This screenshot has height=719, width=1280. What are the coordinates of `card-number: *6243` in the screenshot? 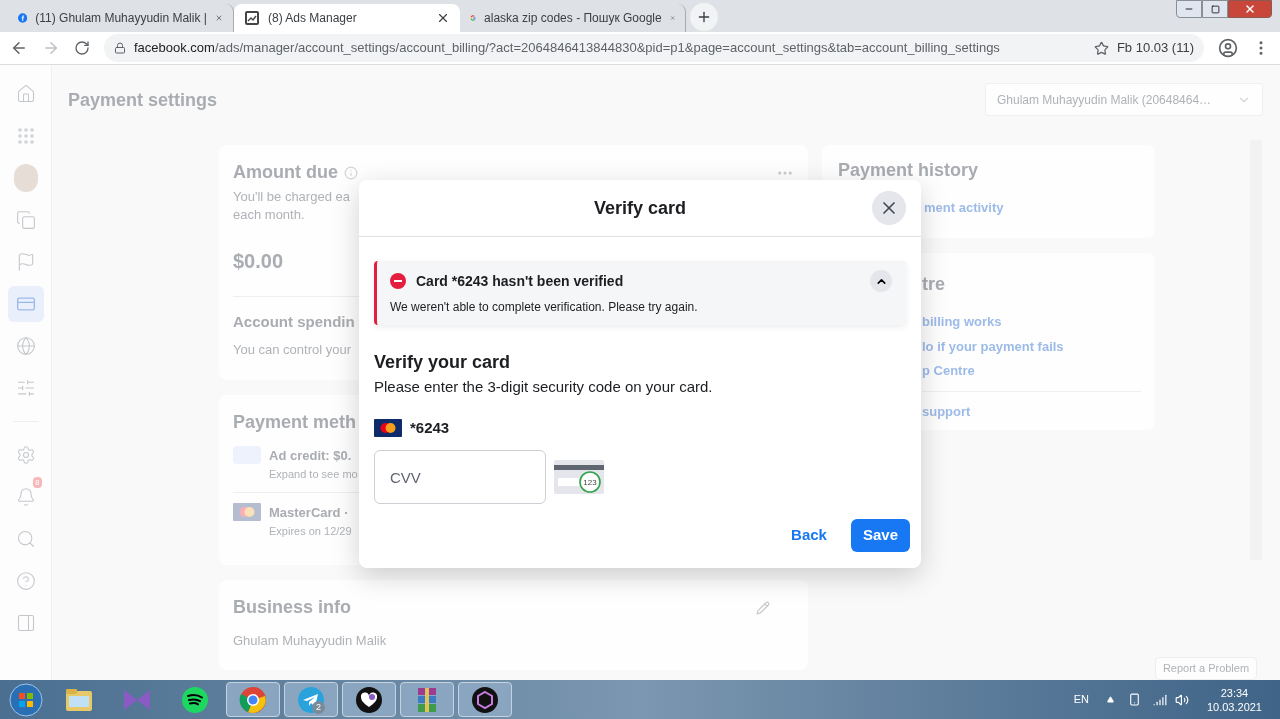 It's located at (430, 427).